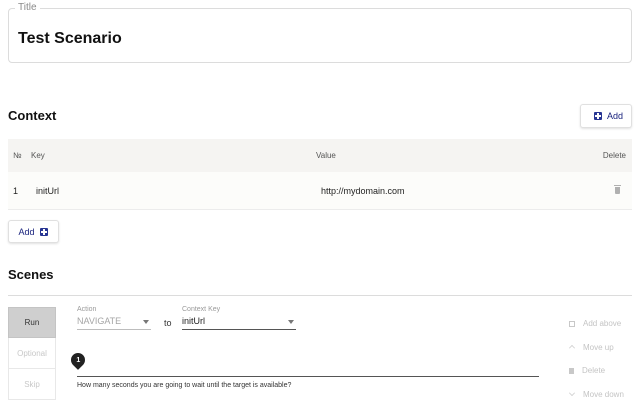 The image size is (640, 400). I want to click on scene-actions: Add above Move up Delete Move down, so click(599, 356).